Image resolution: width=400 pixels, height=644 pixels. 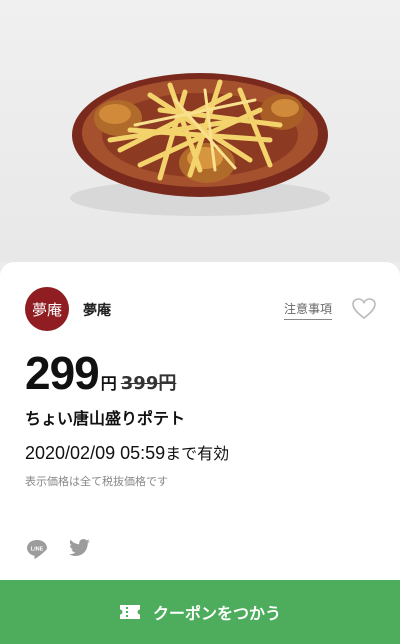 What do you see at coordinates (79, 549) in the screenshot?
I see `twitter-icon` at bounding box center [79, 549].